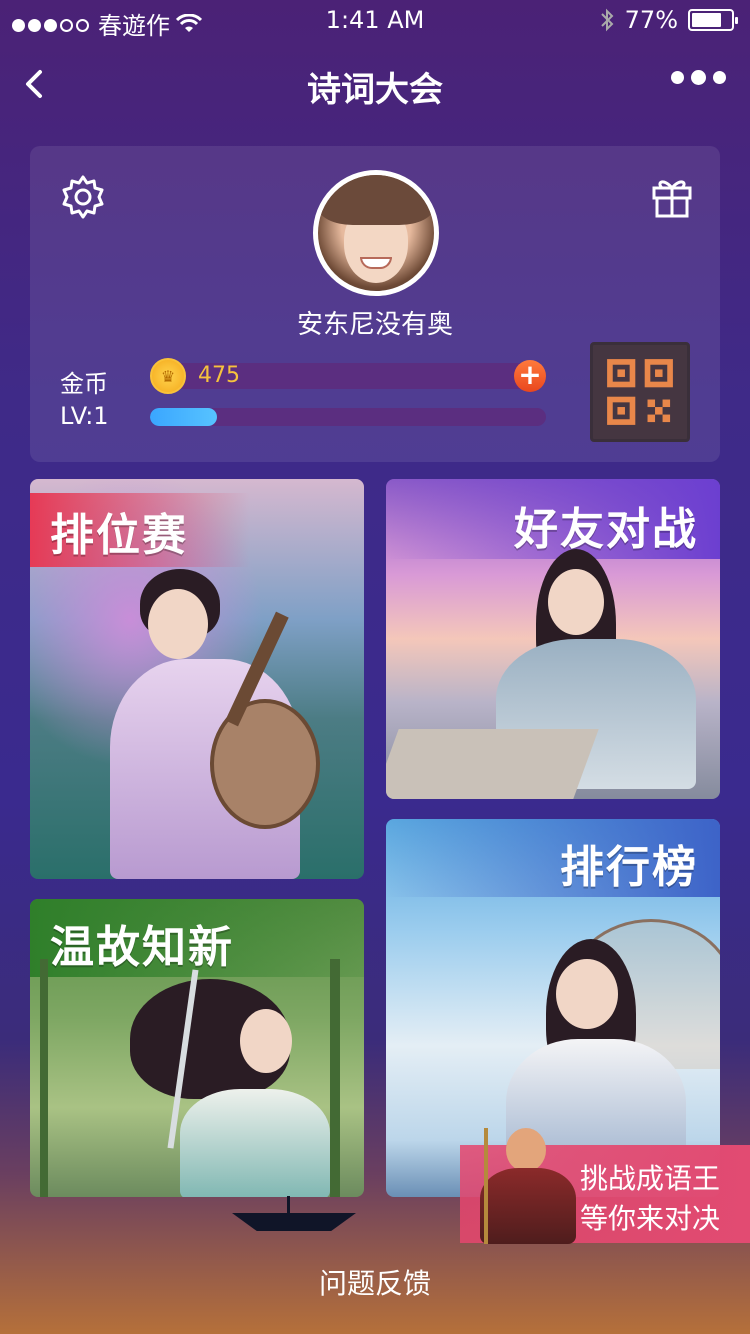  I want to click on tile-label: 好友对战, so click(606, 529).